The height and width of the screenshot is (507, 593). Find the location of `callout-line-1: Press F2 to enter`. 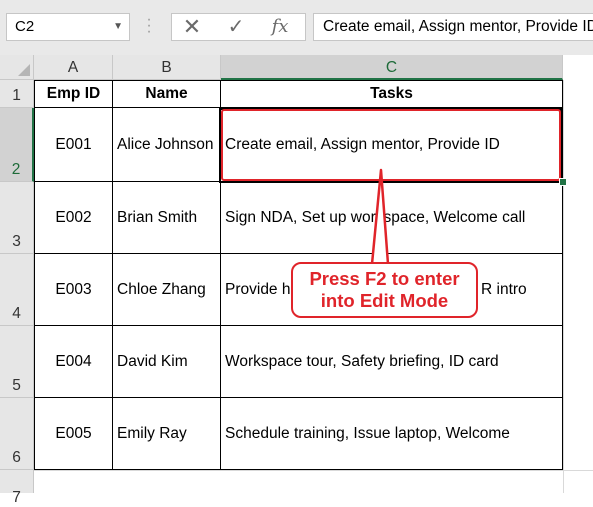

callout-line-1: Press F2 to enter is located at coordinates (384, 278).